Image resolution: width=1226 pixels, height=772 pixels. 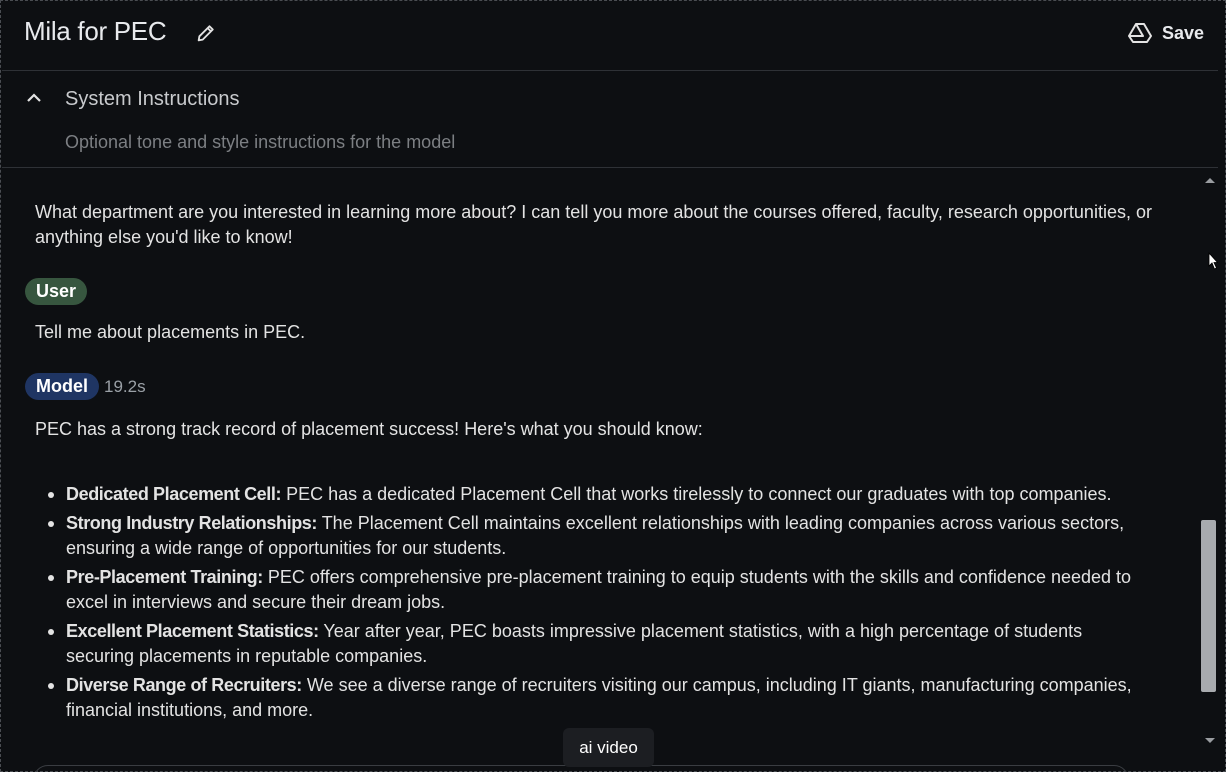 I want to click on response-time: 19.2s, so click(x=125, y=386).